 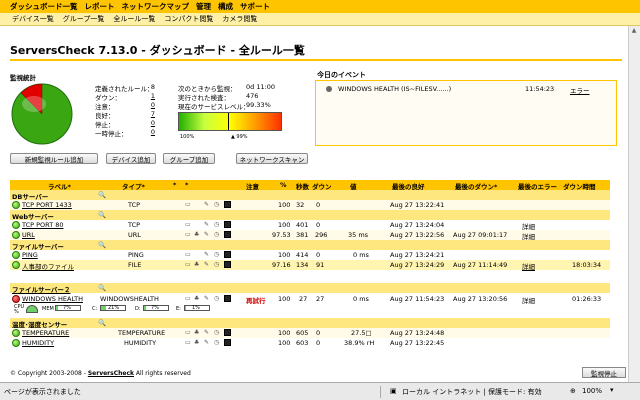 What do you see at coordinates (38, 343) in the screenshot?
I see `rule-label: HUMIDITY` at bounding box center [38, 343].